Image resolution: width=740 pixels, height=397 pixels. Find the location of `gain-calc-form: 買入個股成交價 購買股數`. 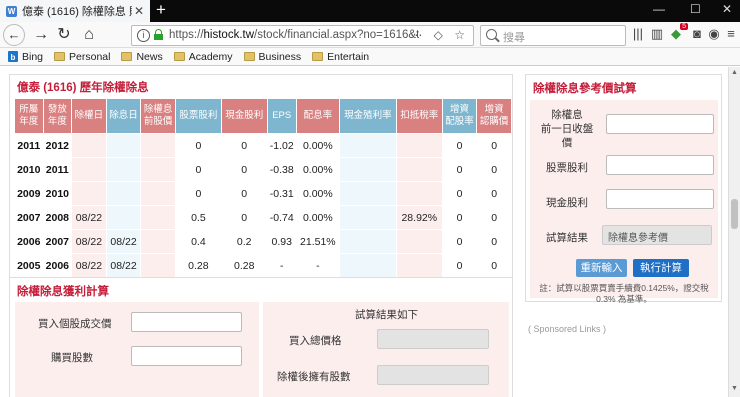

gain-calc-form: 買入個股成交價 購買股數 is located at coordinates (137, 349).